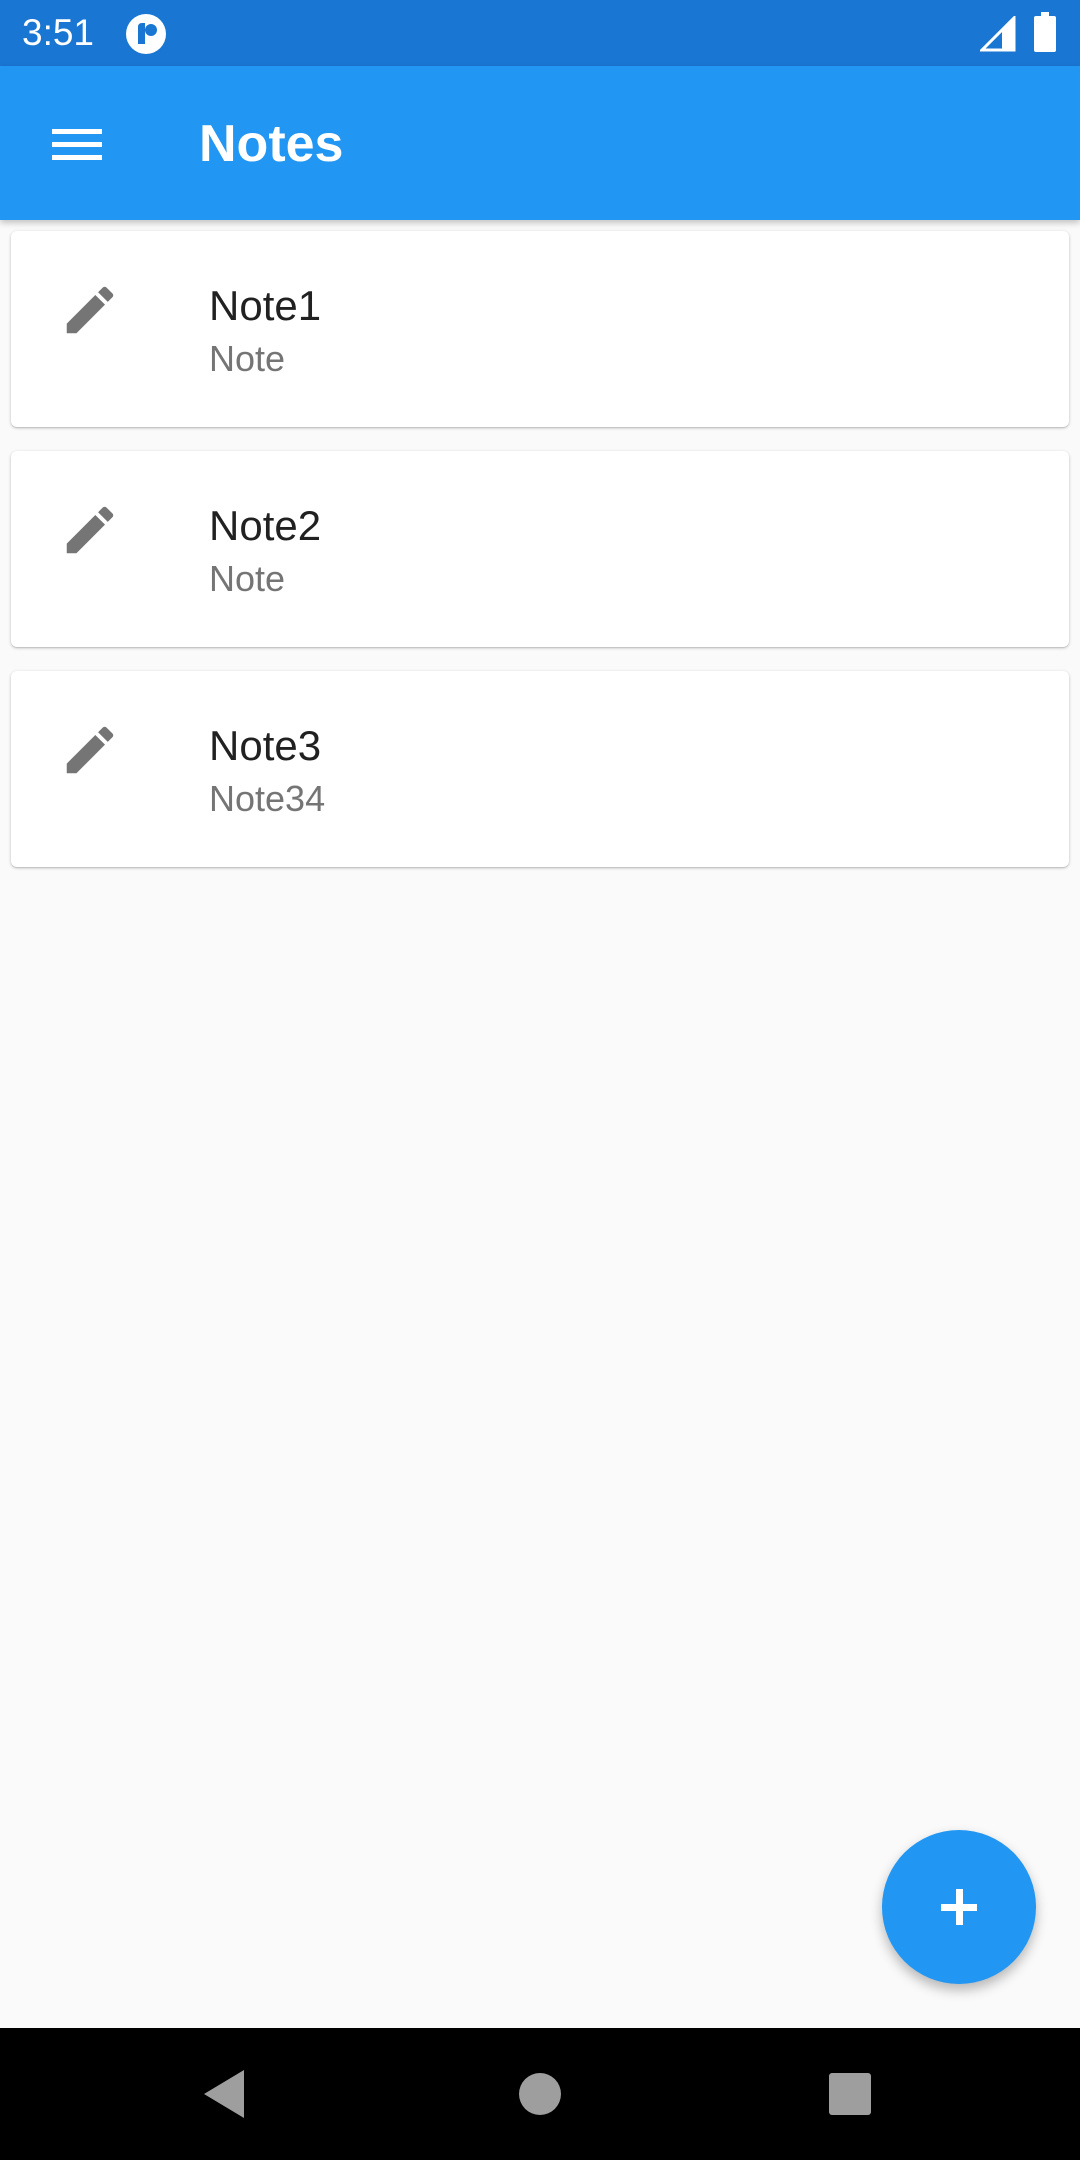 This screenshot has width=1080, height=2160. What do you see at coordinates (265, 305) in the screenshot?
I see `note-title: Note1` at bounding box center [265, 305].